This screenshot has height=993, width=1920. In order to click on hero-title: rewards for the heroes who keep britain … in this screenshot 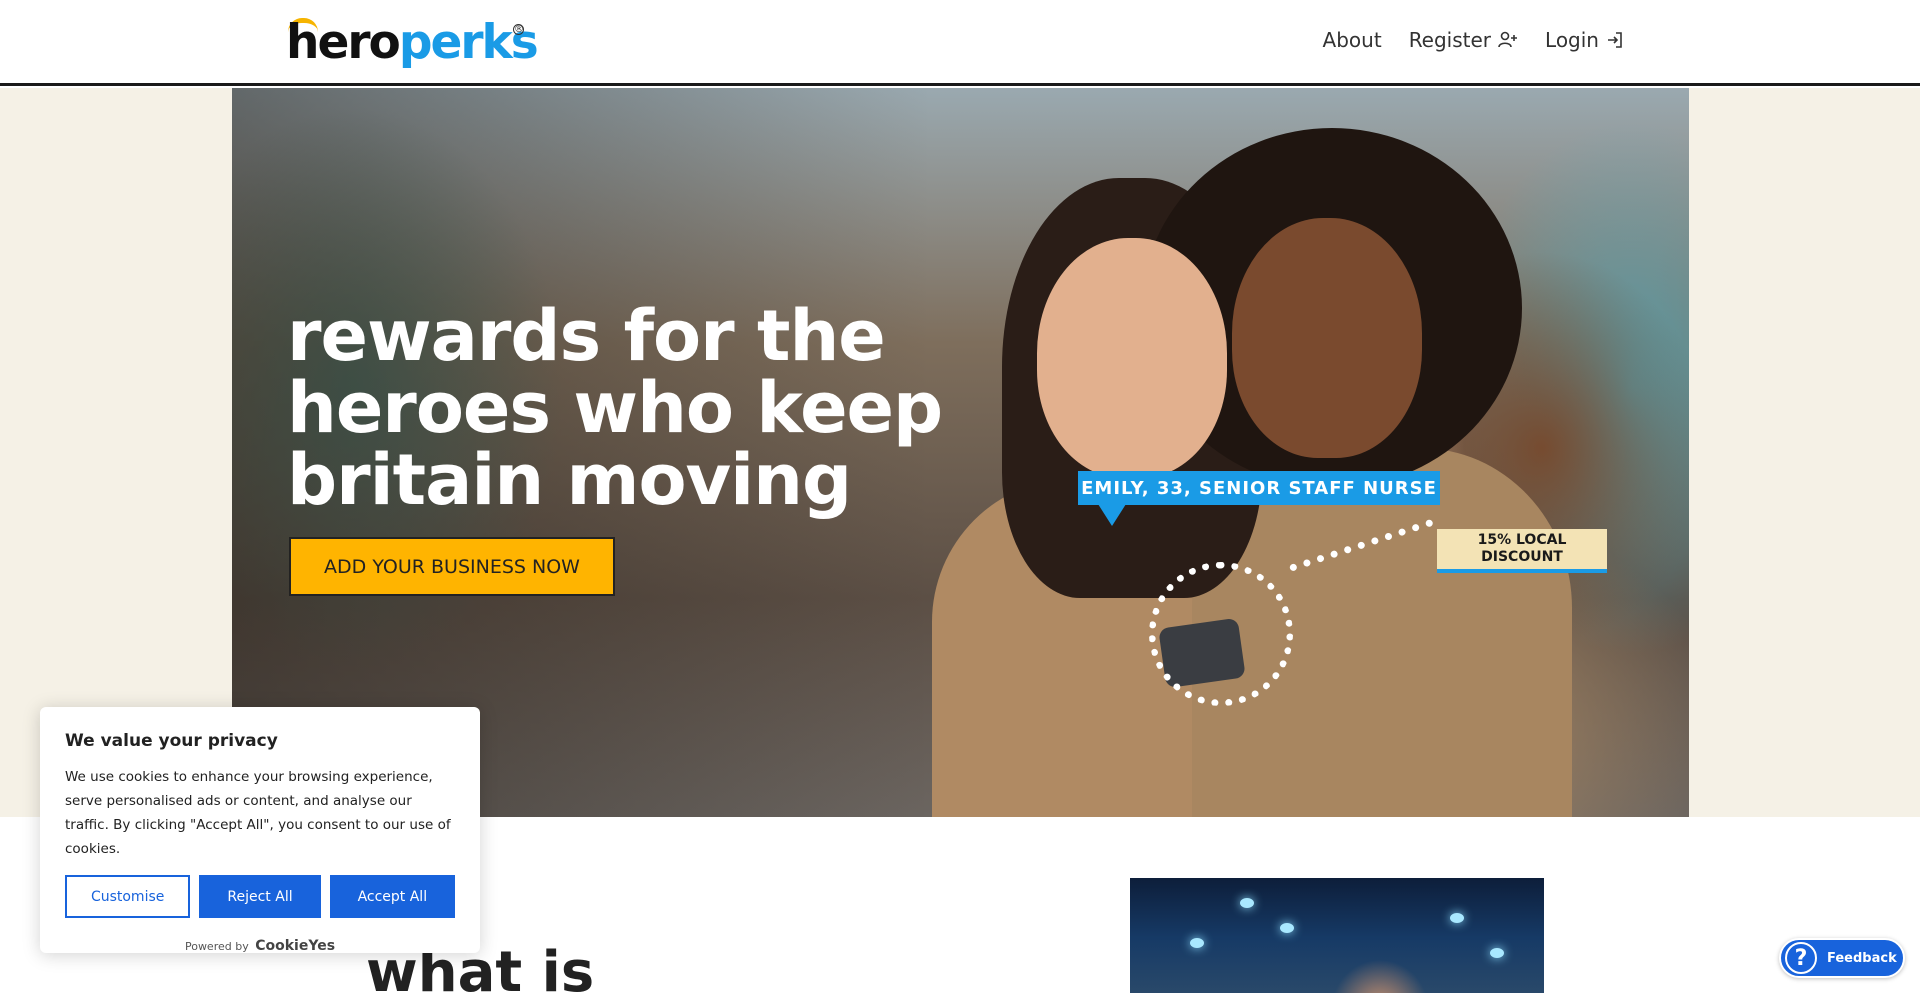, I will do `click(615, 408)`.